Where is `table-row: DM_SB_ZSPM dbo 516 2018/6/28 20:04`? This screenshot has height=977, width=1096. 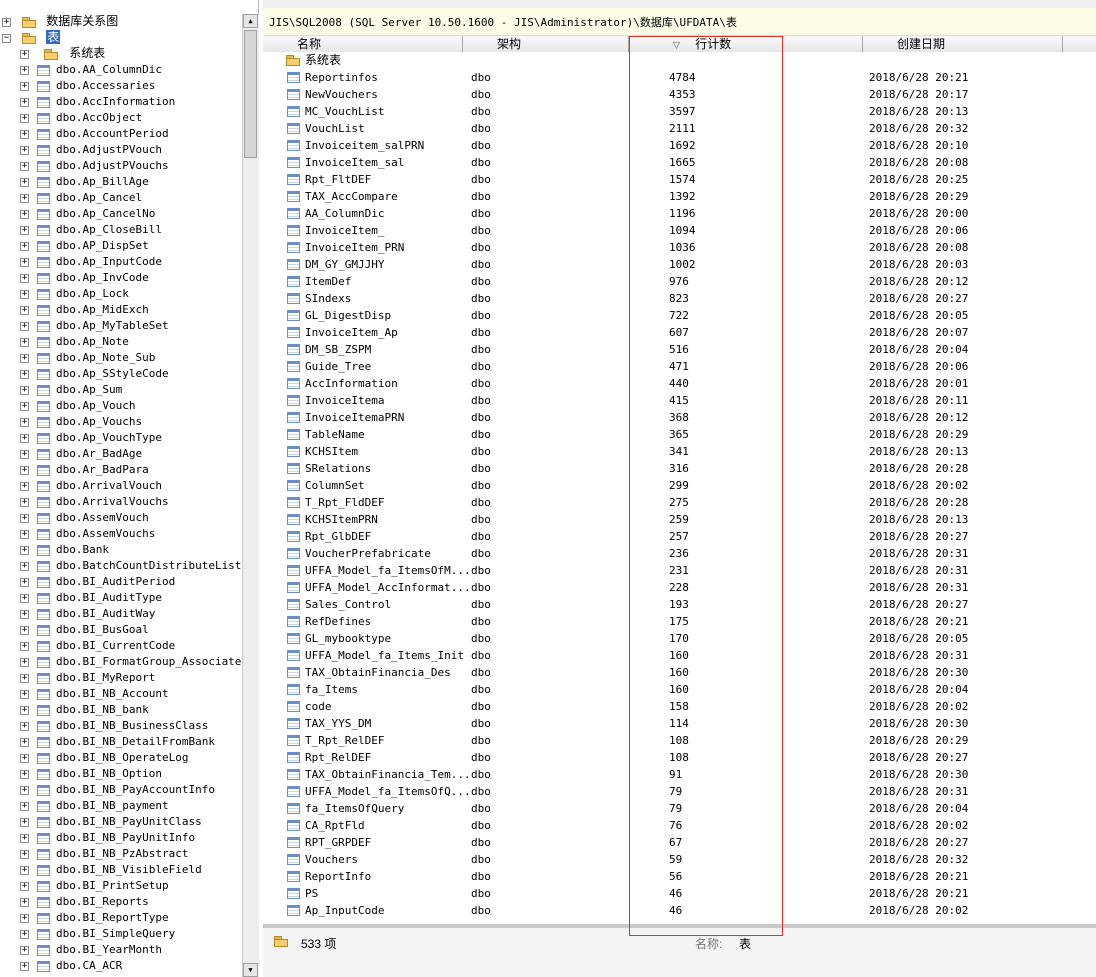
table-row: DM_SB_ZSPM dbo 516 2018/6/28 20:04 is located at coordinates (679, 349).